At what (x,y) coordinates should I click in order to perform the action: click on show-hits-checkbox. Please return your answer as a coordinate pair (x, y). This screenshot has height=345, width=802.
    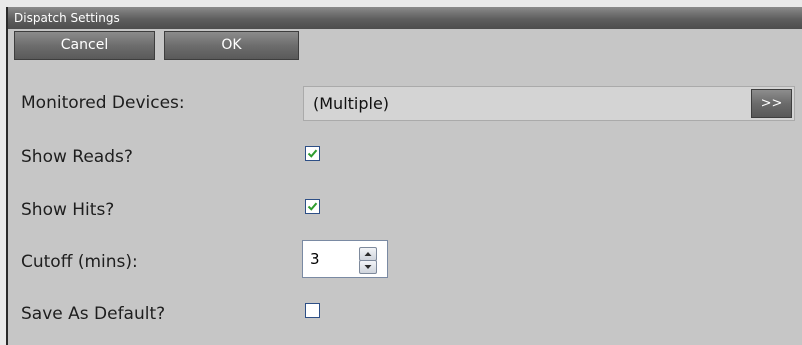
    Looking at the image, I should click on (312, 206).